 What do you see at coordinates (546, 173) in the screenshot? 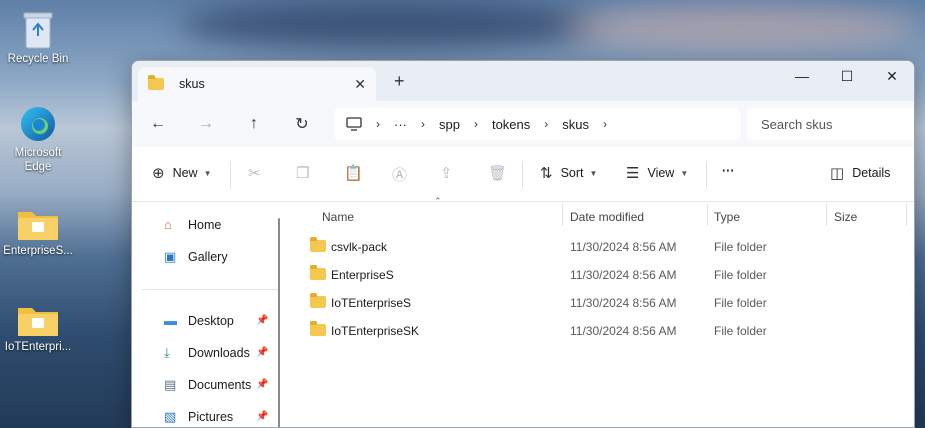
I see `sort-icon: ⇅` at bounding box center [546, 173].